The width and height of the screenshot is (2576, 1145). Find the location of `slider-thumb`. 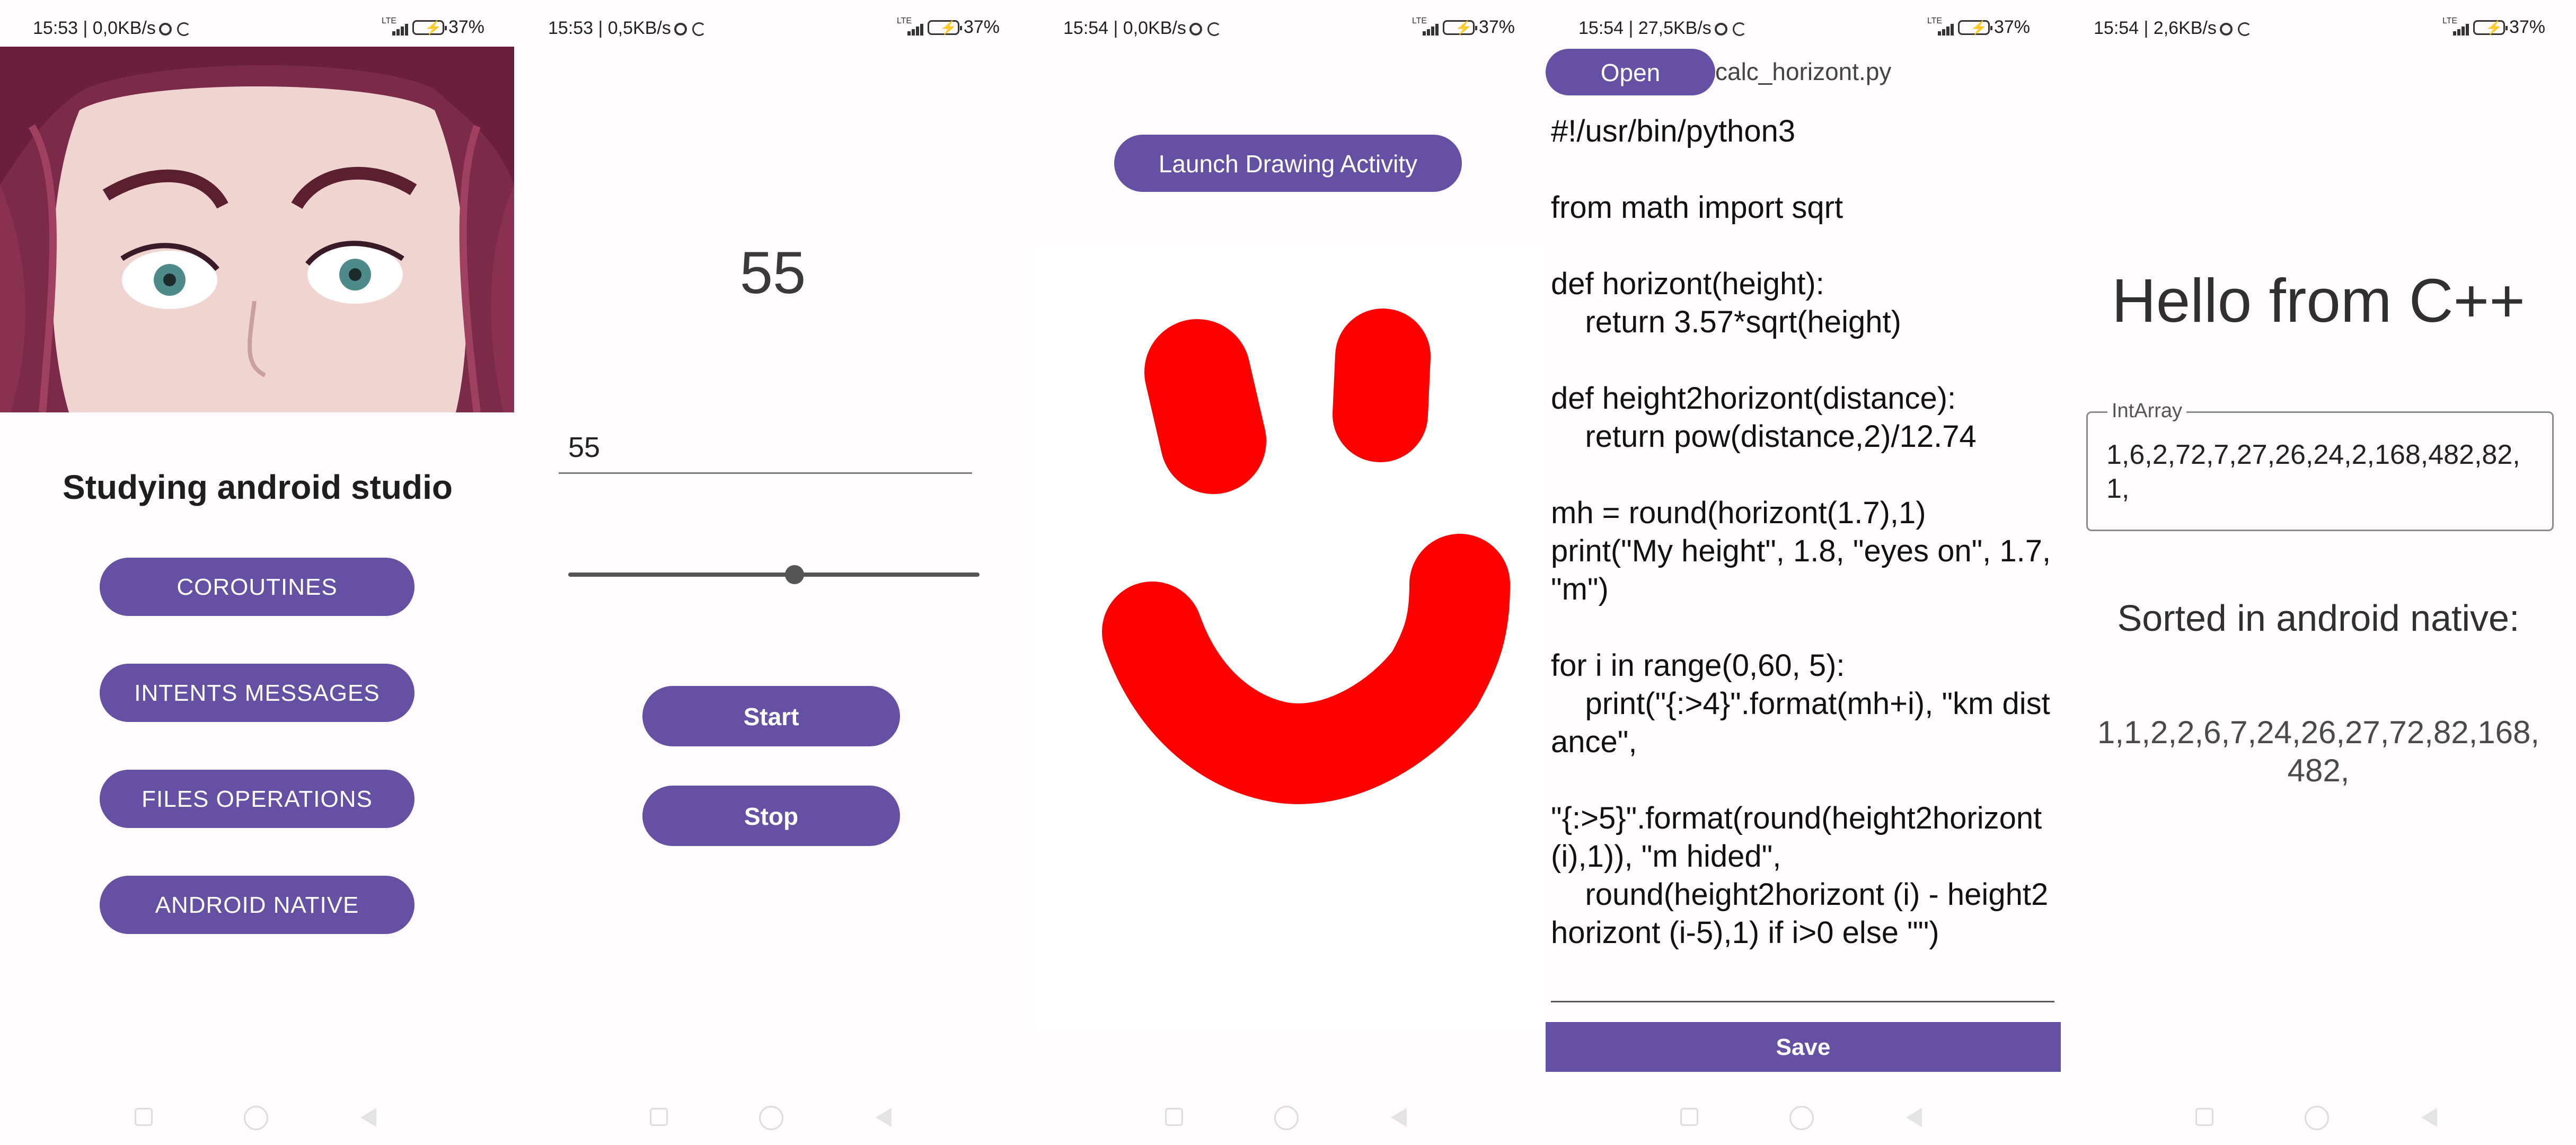

slider-thumb is located at coordinates (794, 574).